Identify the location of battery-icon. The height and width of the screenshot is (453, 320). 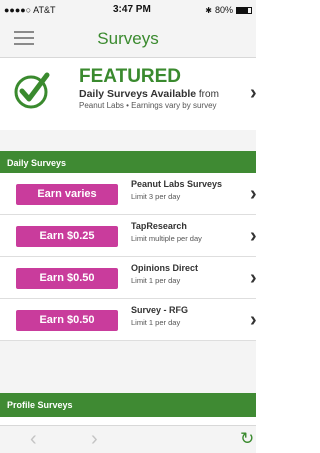
(244, 10).